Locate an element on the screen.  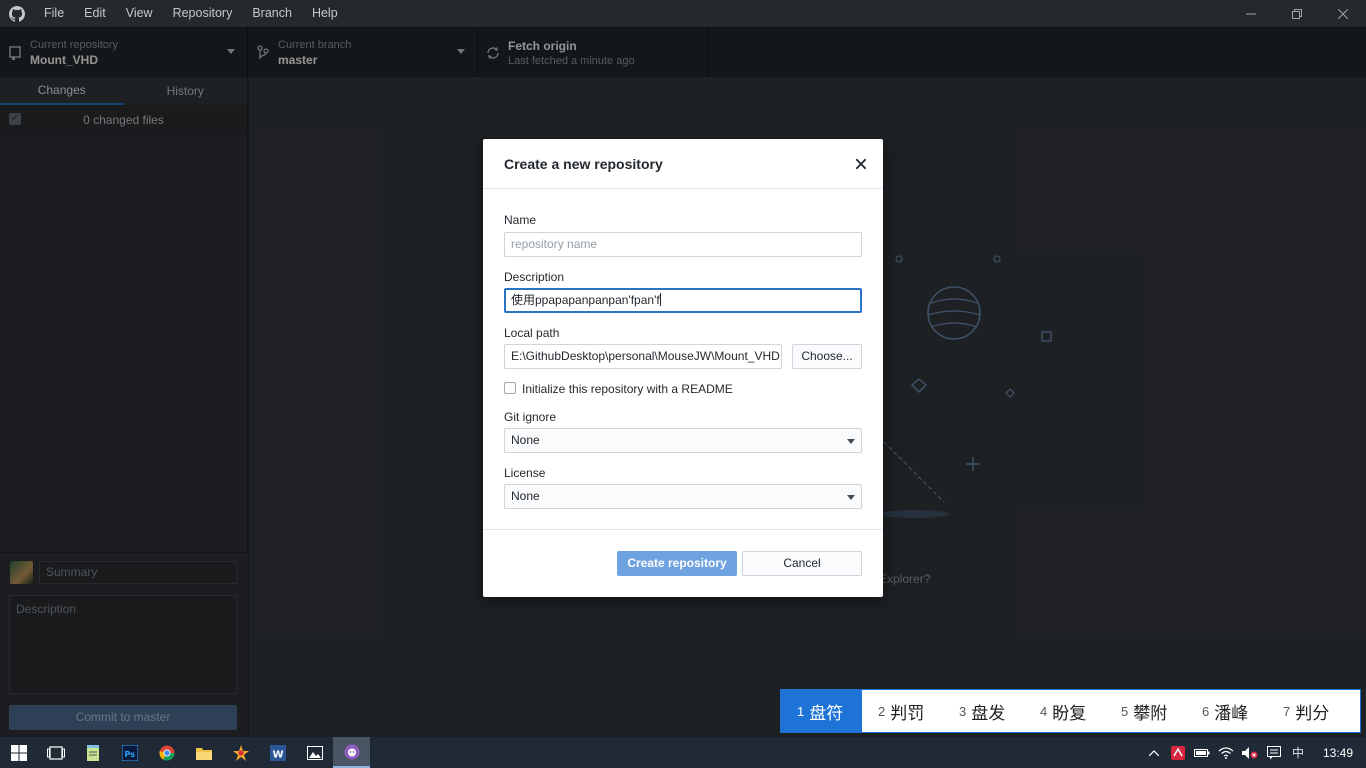
gitignore-label: Git ignore is located at coordinates (530, 417).